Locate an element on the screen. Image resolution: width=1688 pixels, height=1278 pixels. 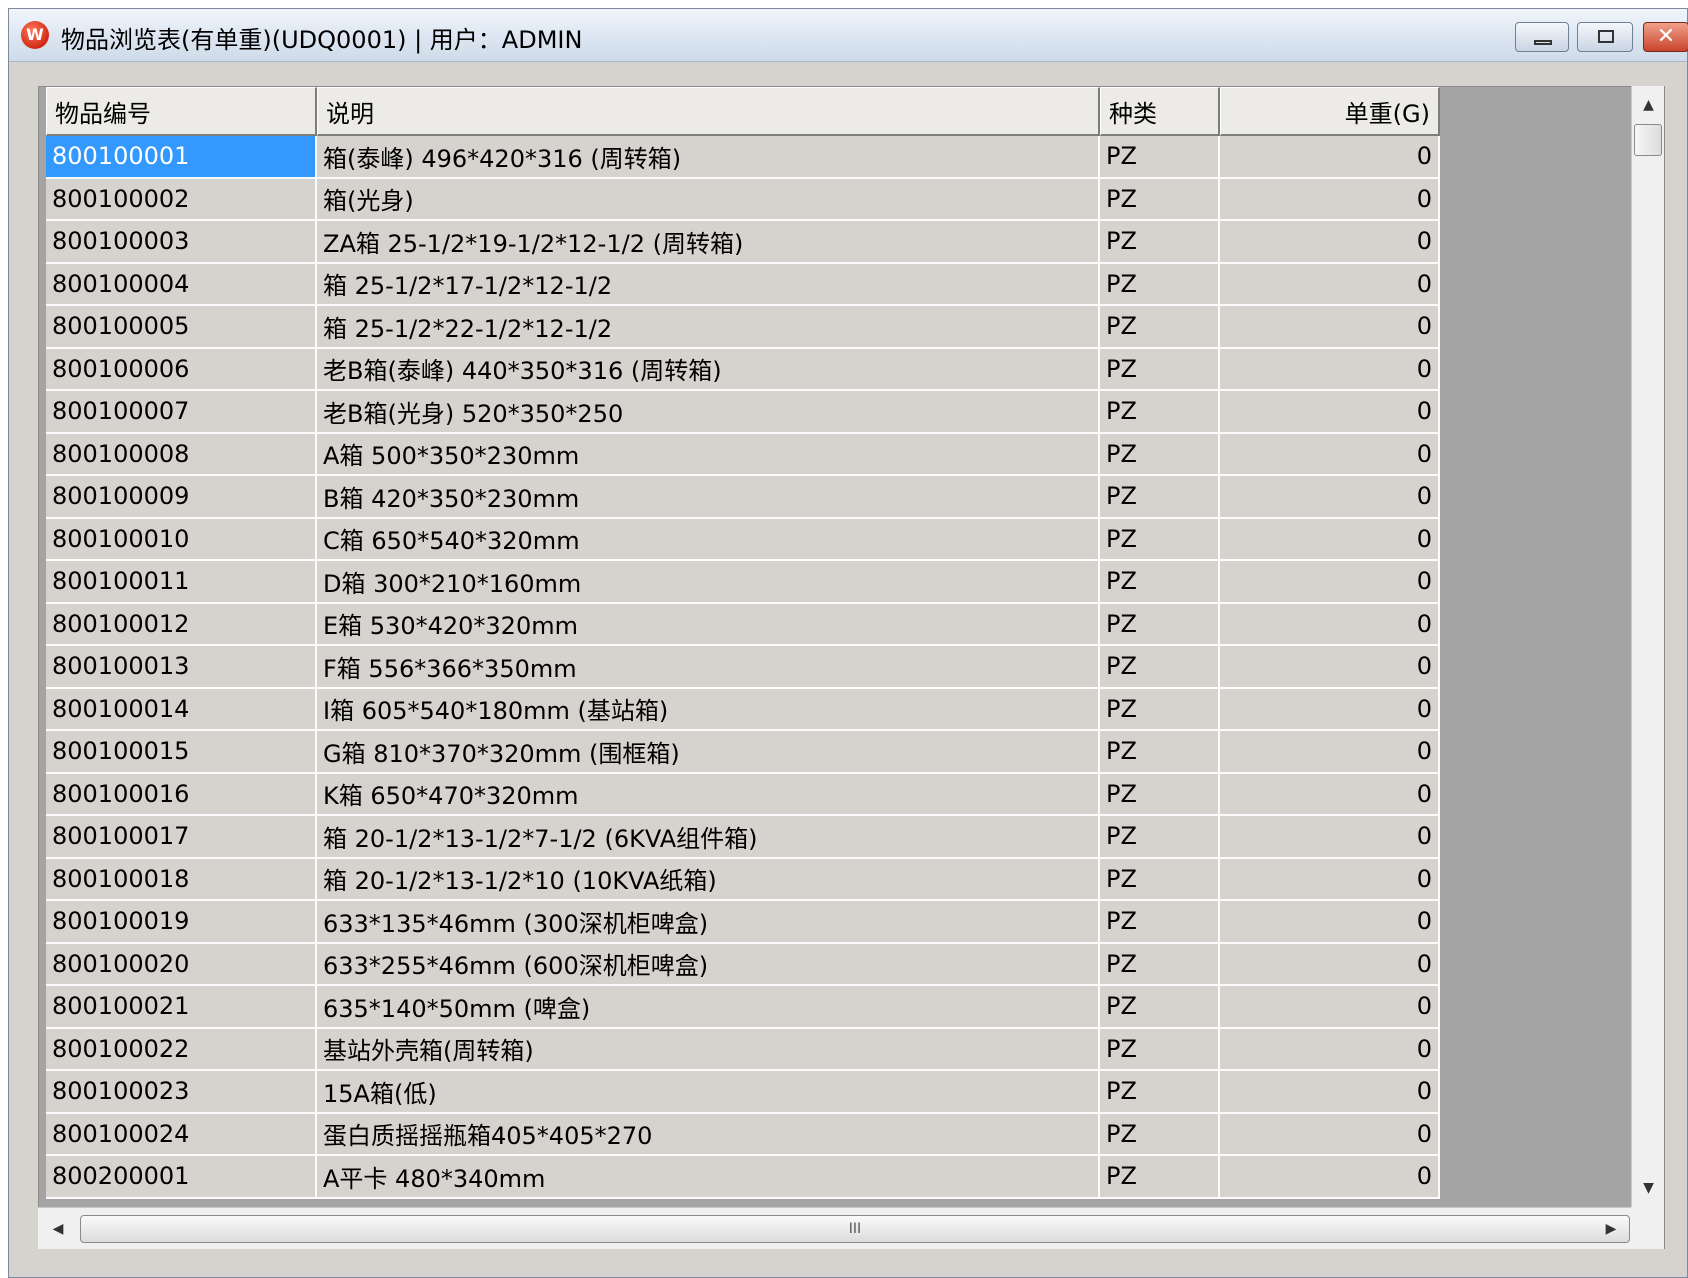
cell-description: 蛋白质摇摇瓶箱405*405*270 is located at coordinates (708, 1134).